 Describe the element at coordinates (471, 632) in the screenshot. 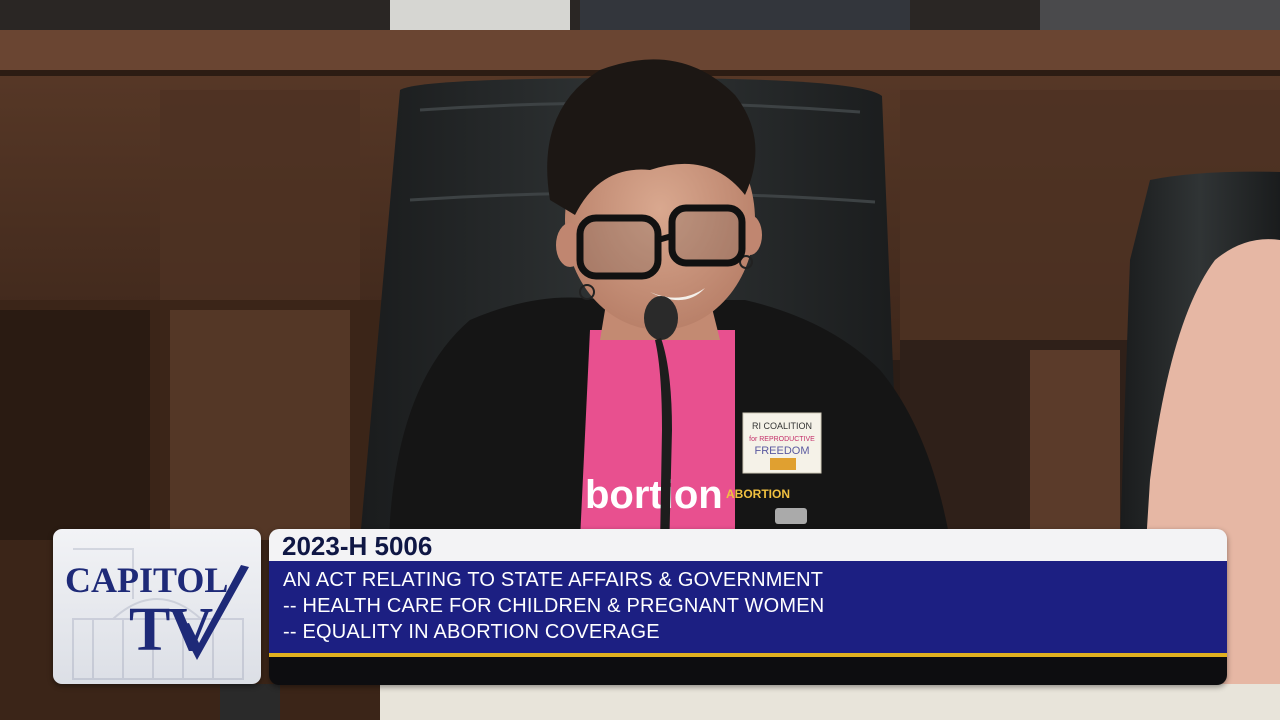

I see `bill-subtitle-line: -- EQUALITY IN ABORTION COVERAGE` at that location.